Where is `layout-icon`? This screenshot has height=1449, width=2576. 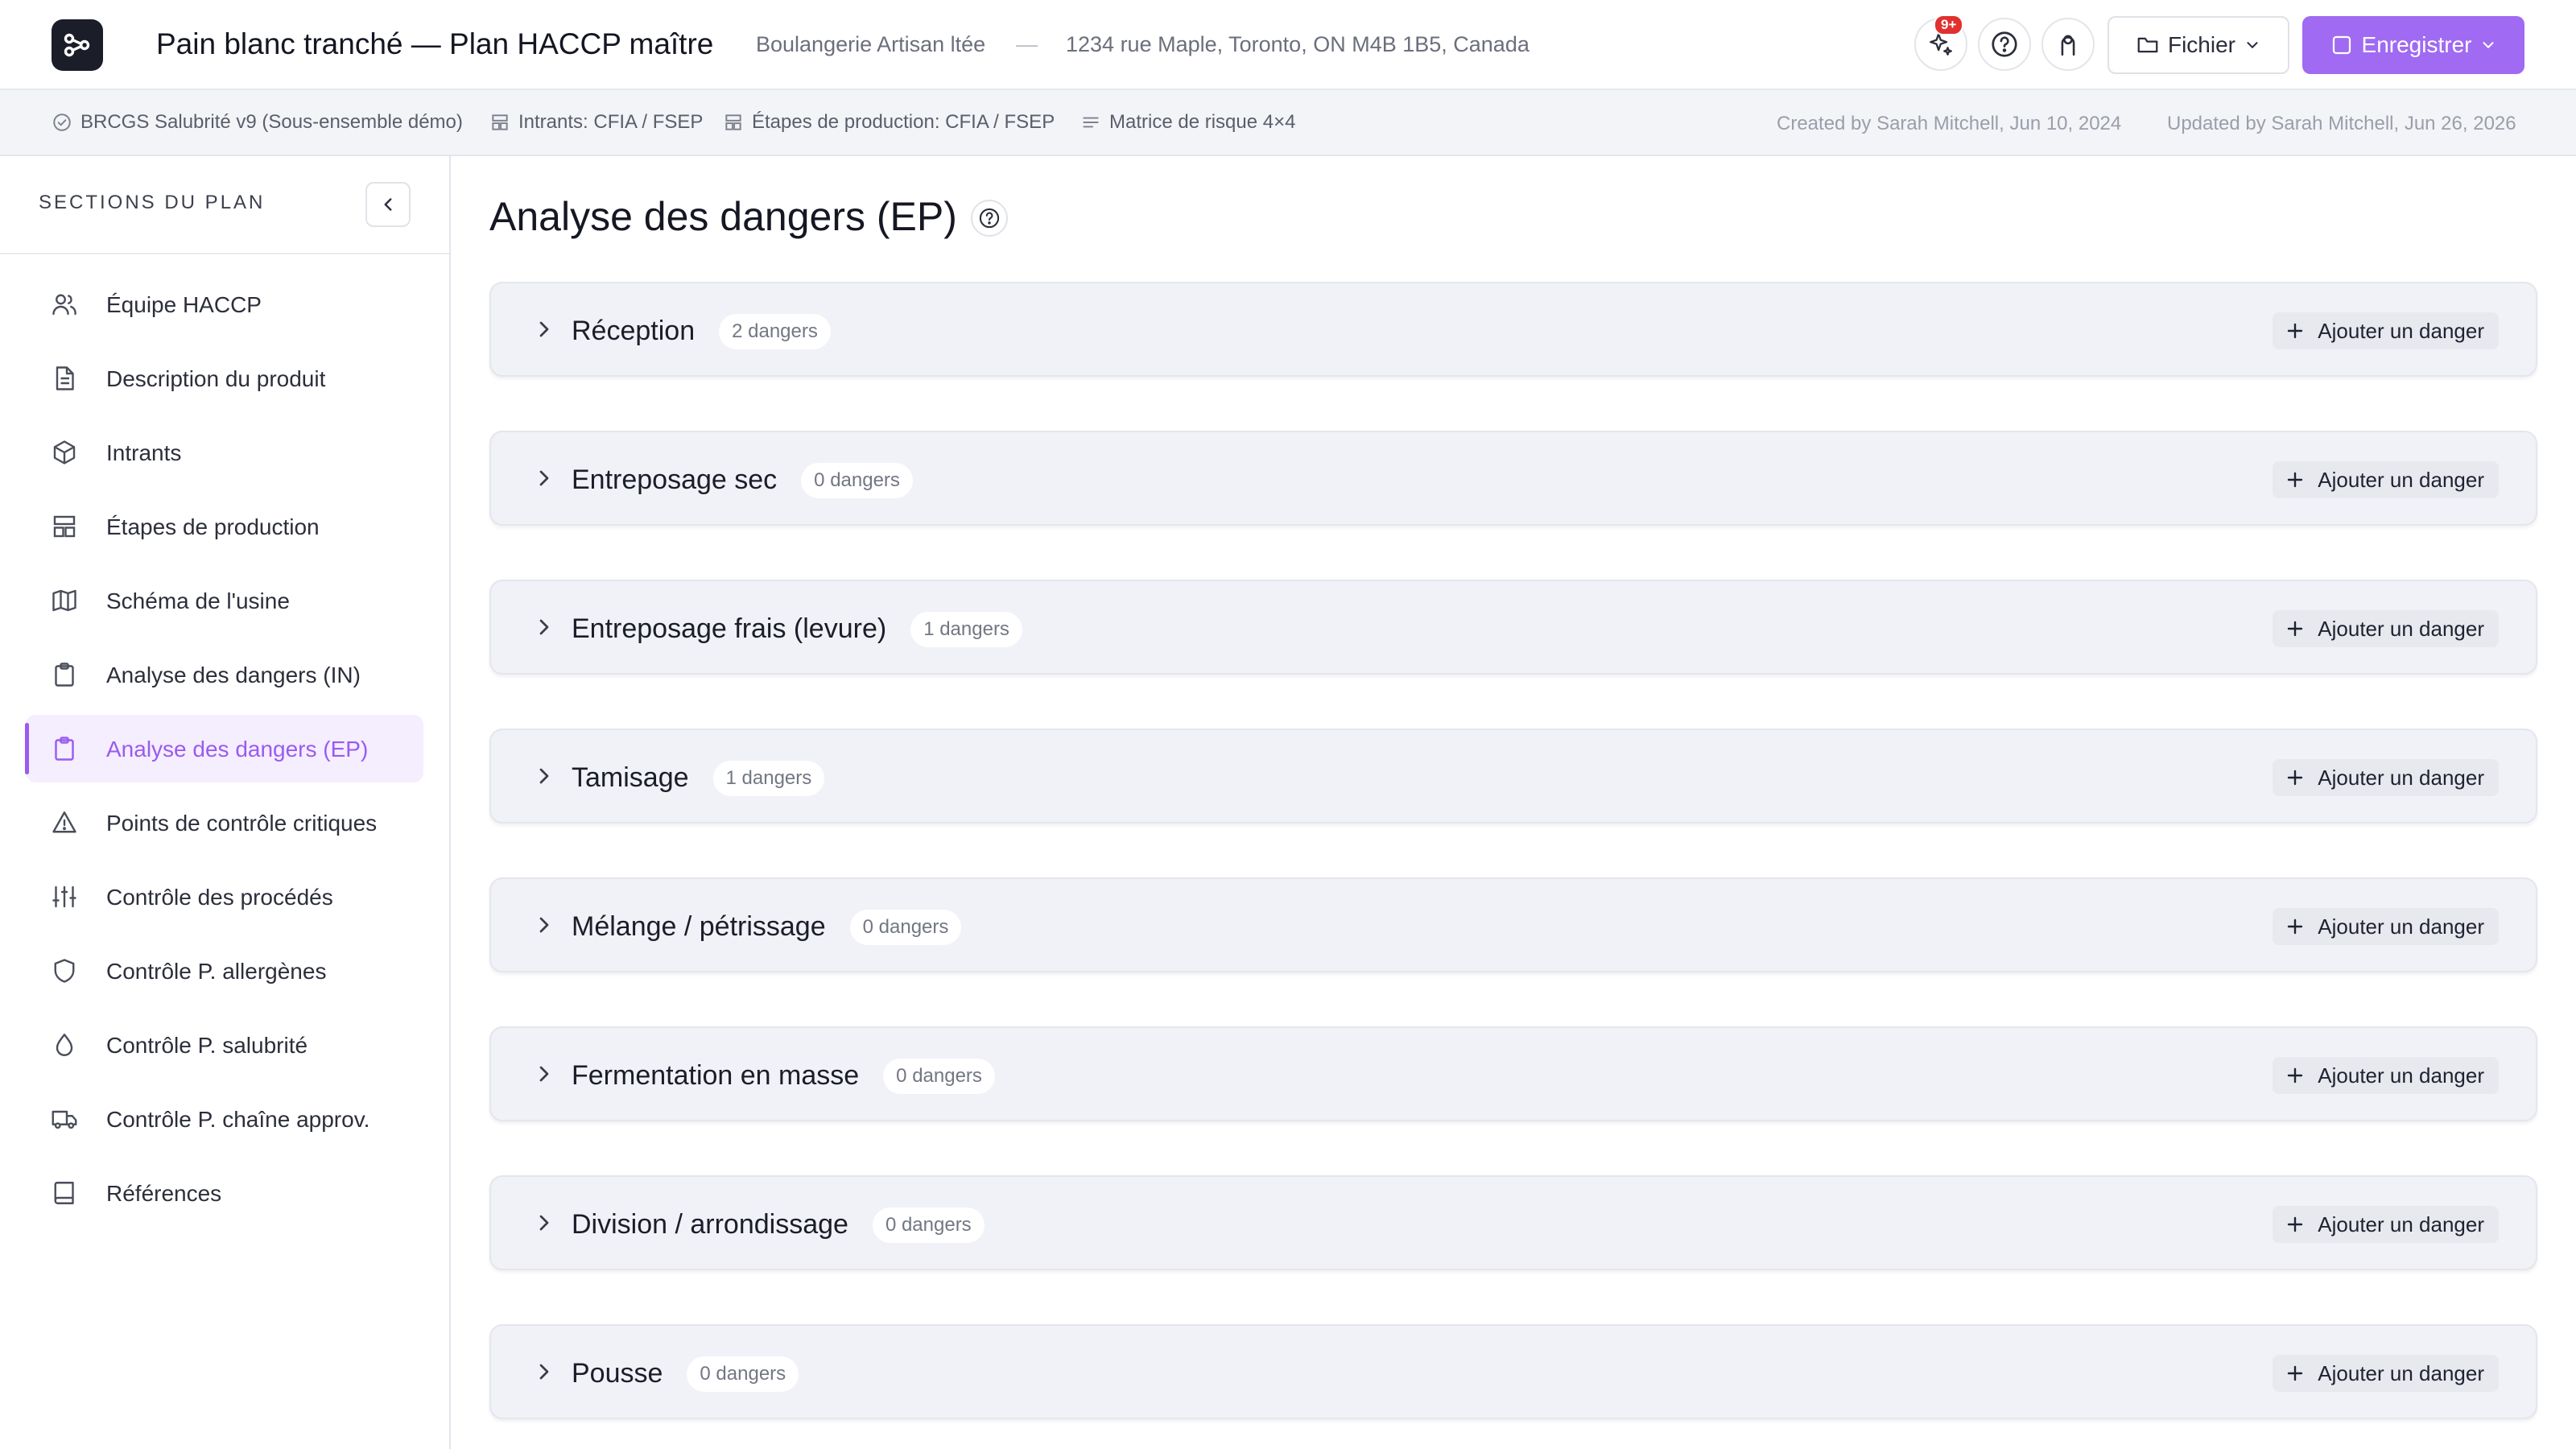 layout-icon is located at coordinates (64, 526).